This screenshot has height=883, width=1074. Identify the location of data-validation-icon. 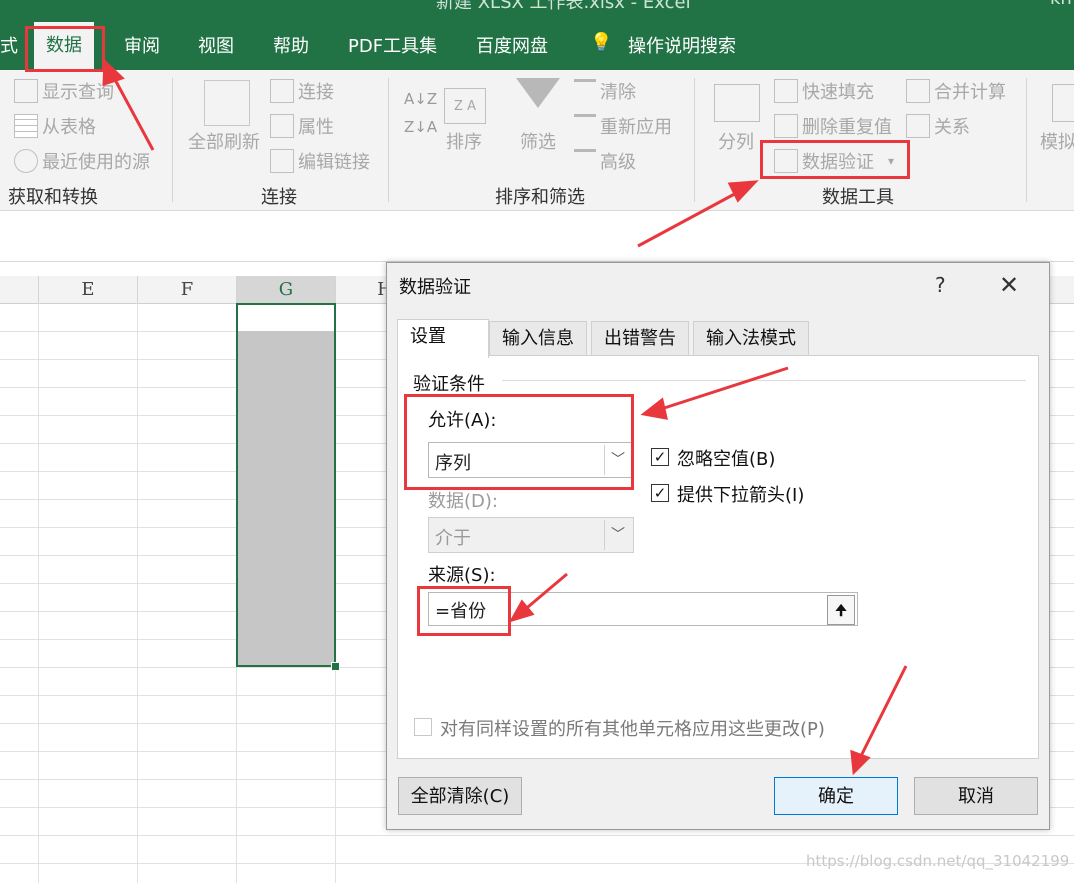
(786, 161).